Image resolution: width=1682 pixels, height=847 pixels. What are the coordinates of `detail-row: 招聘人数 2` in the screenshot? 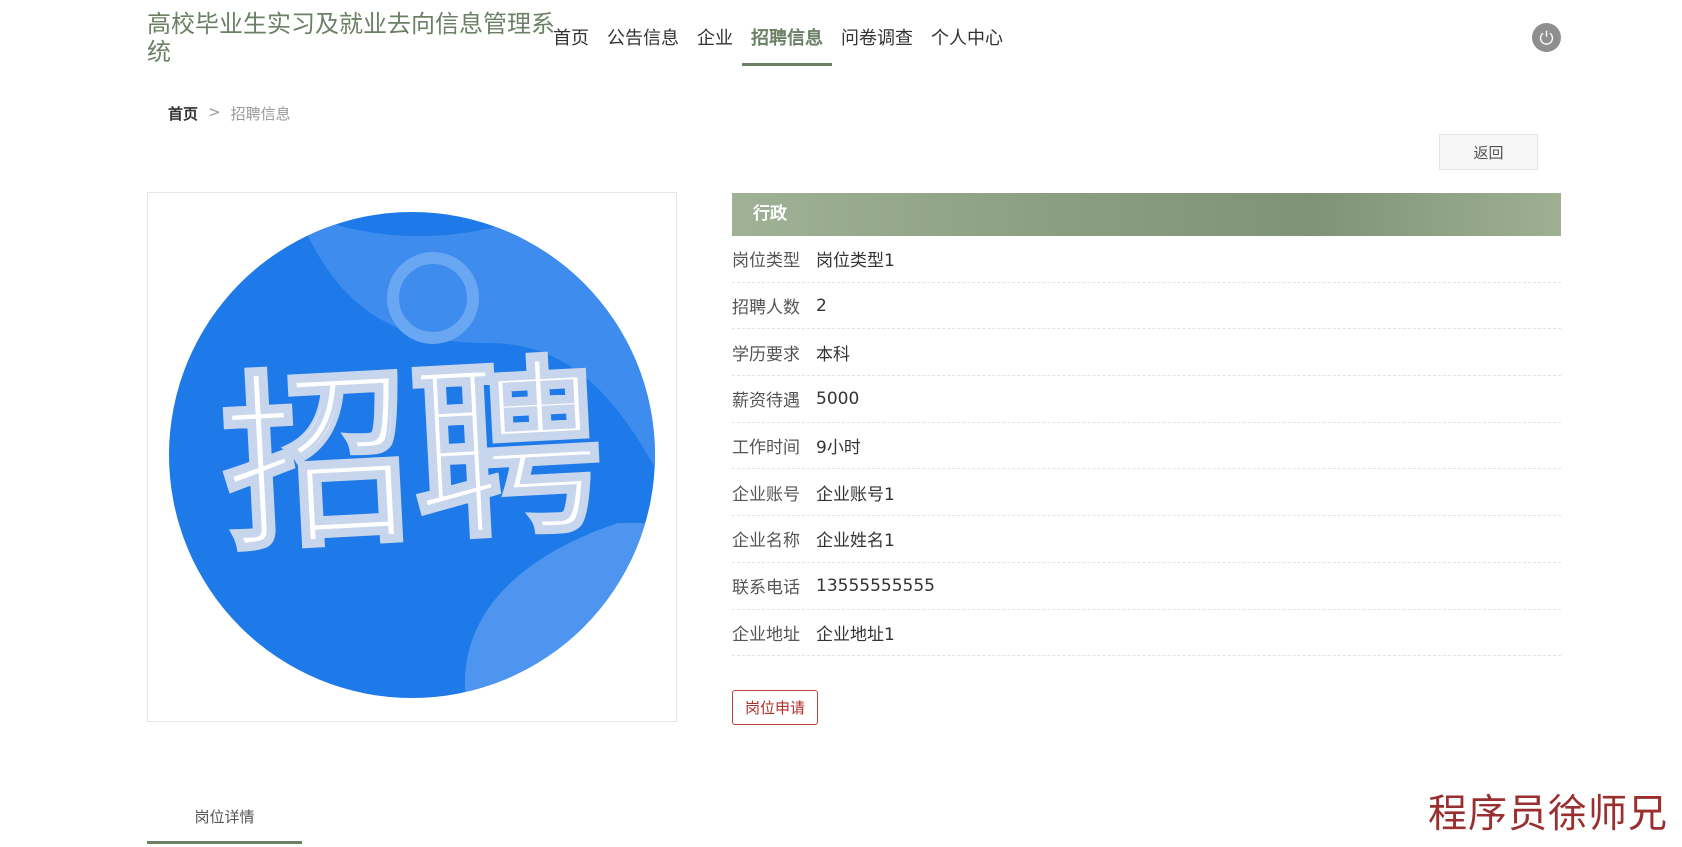 It's located at (1146, 306).